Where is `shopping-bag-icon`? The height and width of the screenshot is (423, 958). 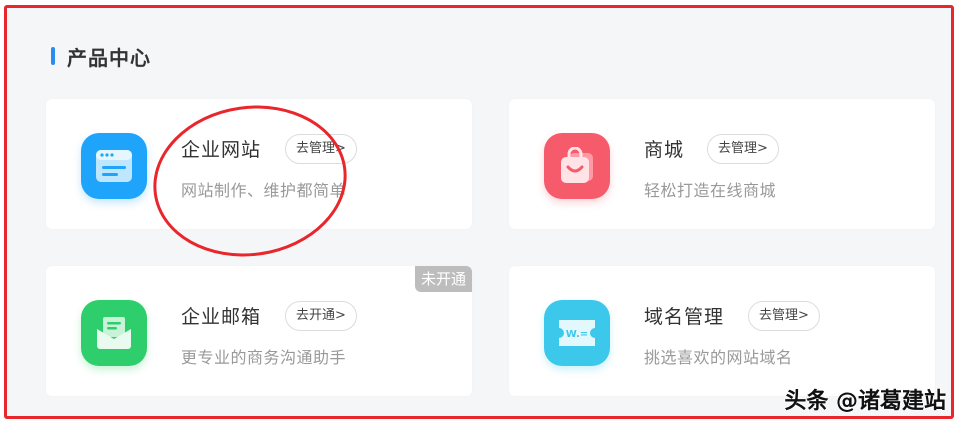 shopping-bag-icon is located at coordinates (577, 166).